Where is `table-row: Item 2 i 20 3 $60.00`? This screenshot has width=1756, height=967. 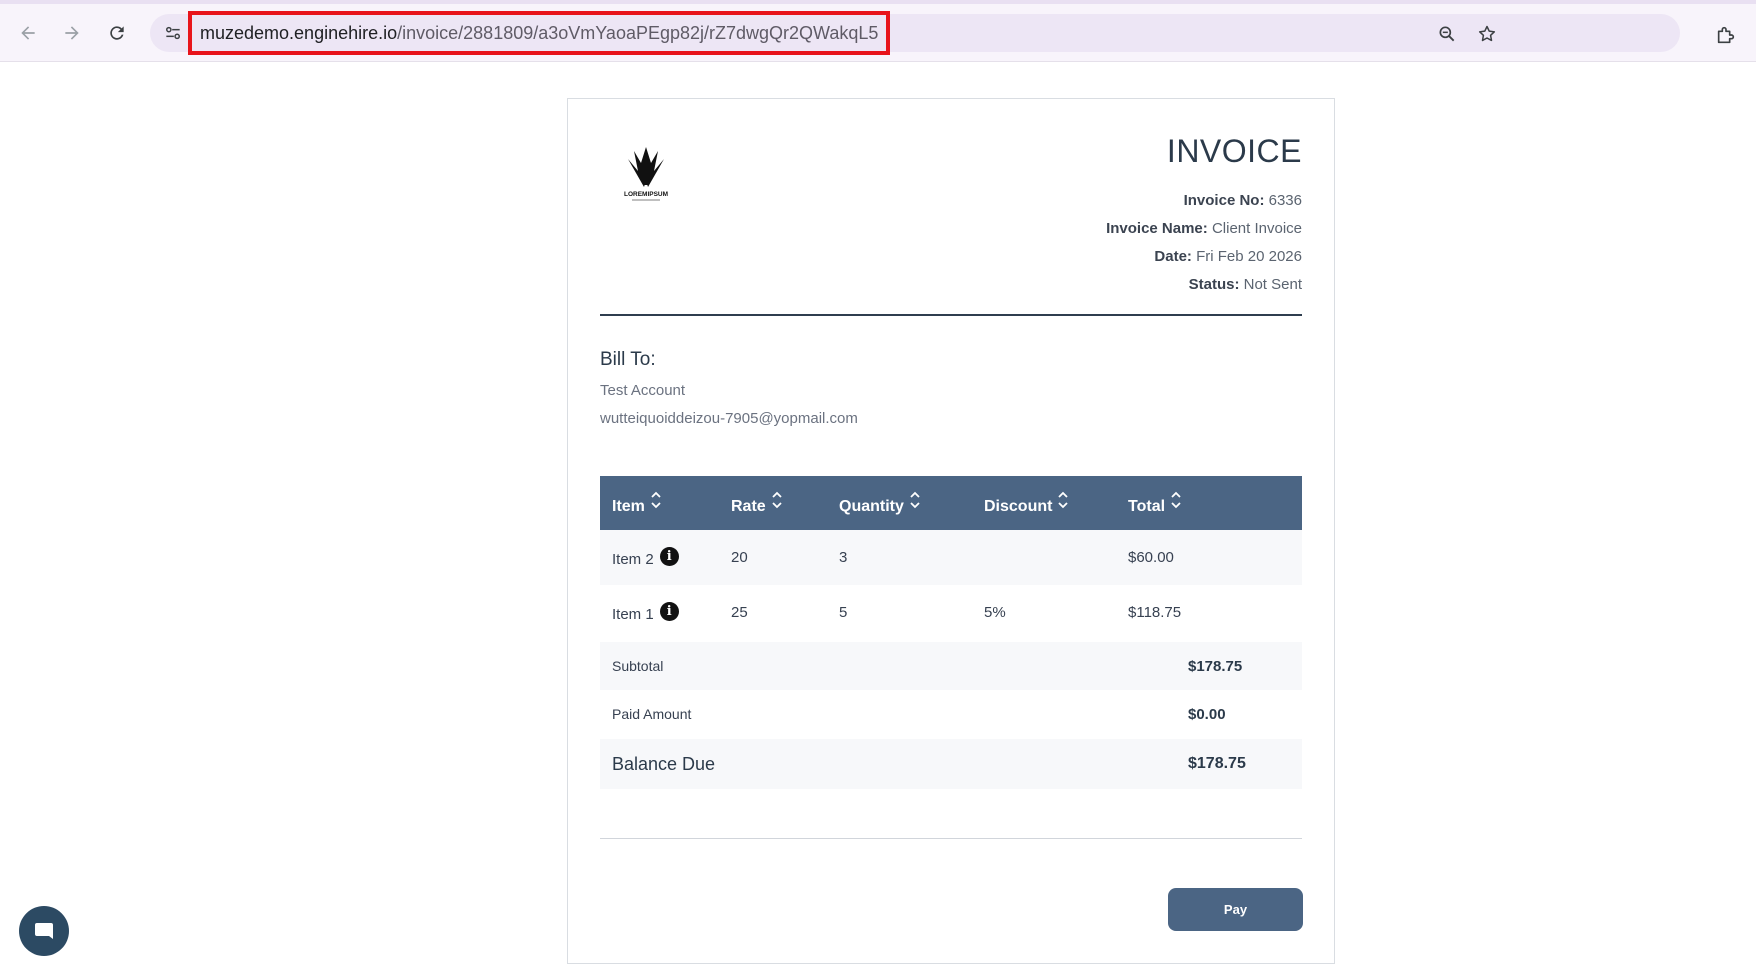 table-row: Item 2 i 20 3 $60.00 is located at coordinates (951, 557).